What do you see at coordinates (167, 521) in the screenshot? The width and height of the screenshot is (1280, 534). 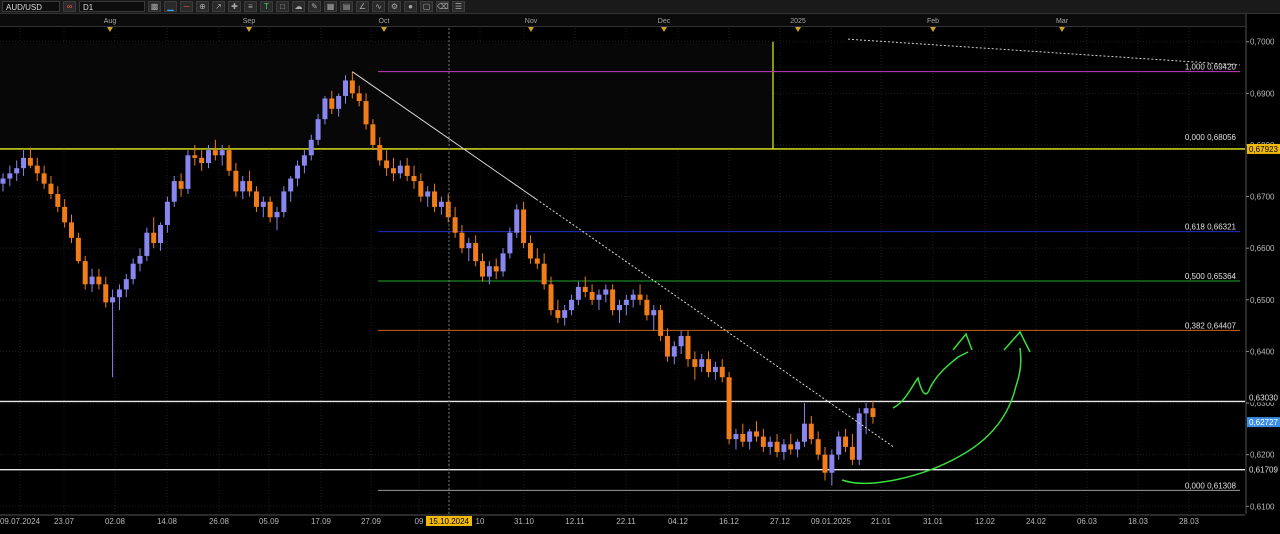 I see `date-tick-label: 14.08` at bounding box center [167, 521].